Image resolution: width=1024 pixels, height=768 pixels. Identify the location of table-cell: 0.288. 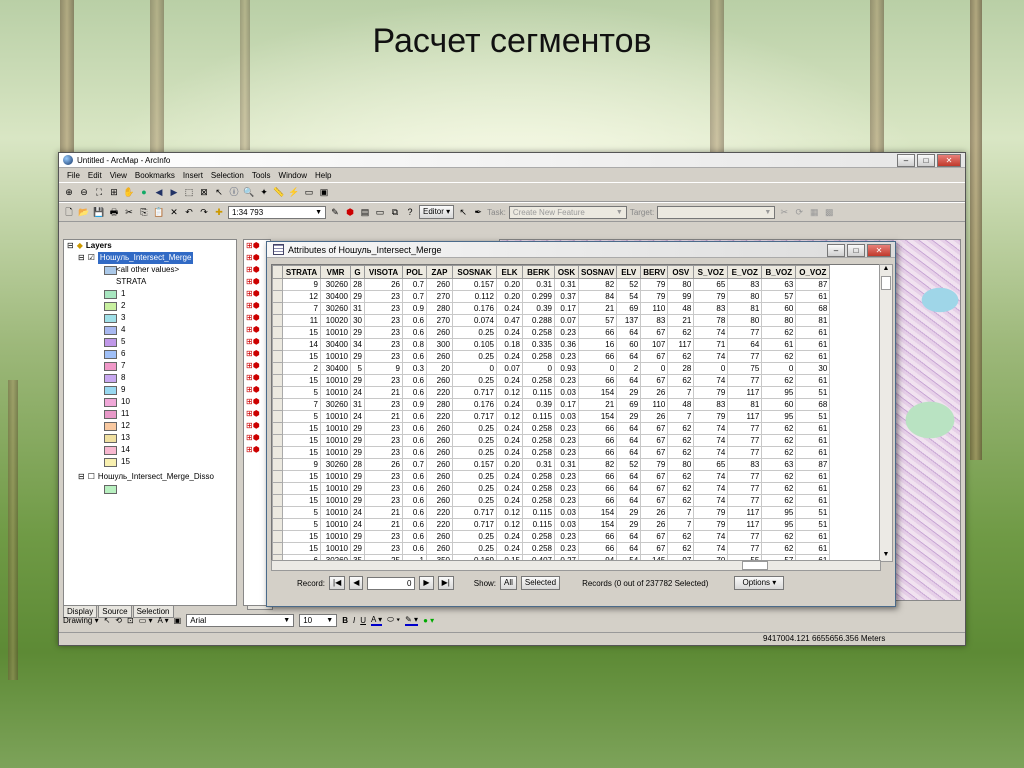
(538, 320).